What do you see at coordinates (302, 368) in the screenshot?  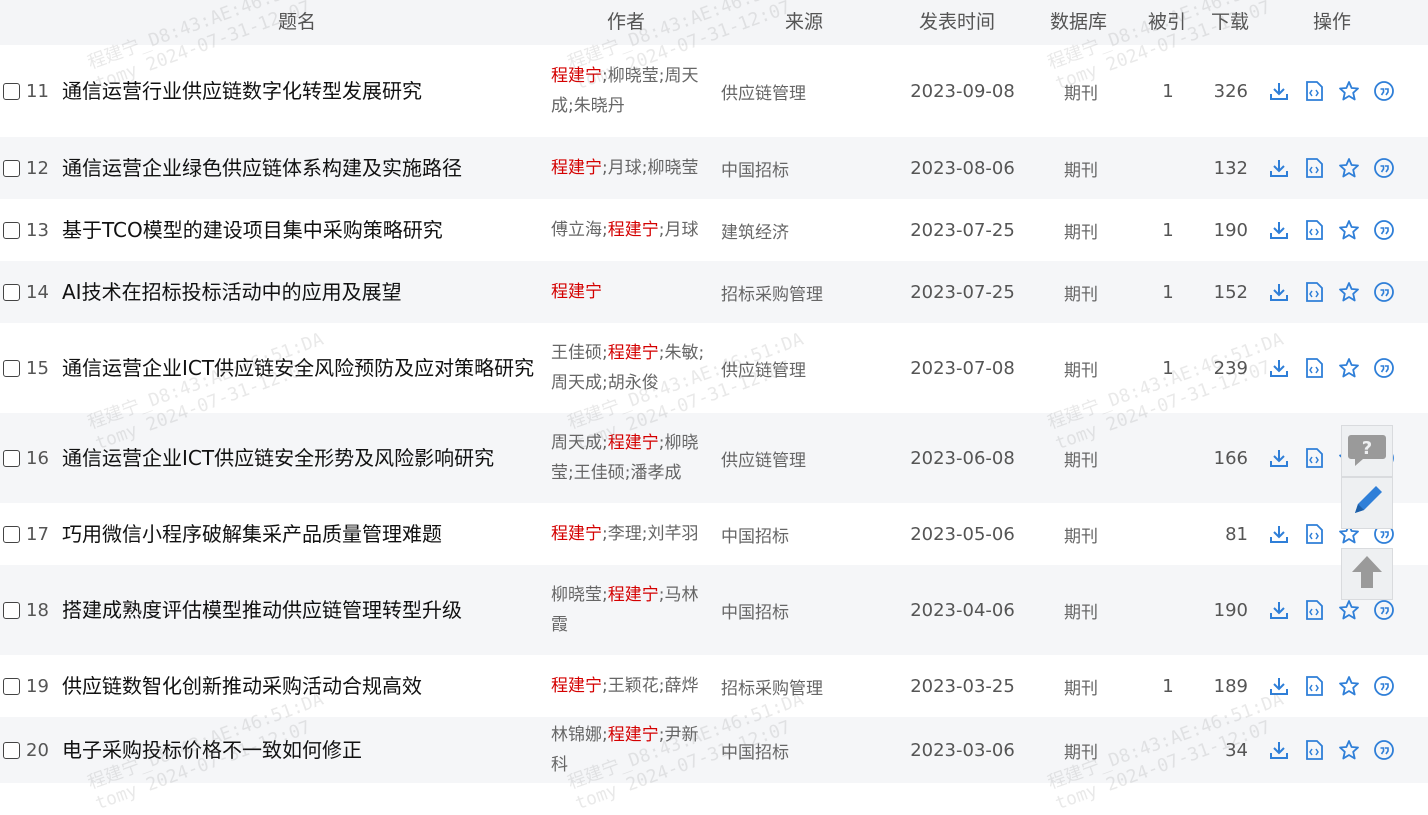 I see `article-title-link: 通信运营企业ICT供应链安全风险预防及应对策略研究` at bounding box center [302, 368].